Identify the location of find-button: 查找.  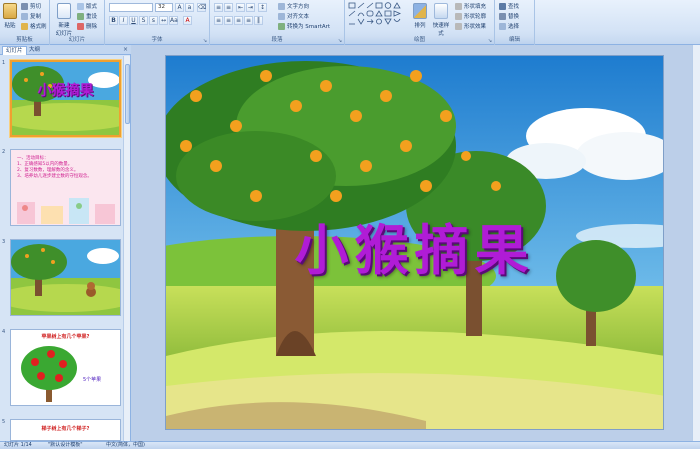
(509, 6).